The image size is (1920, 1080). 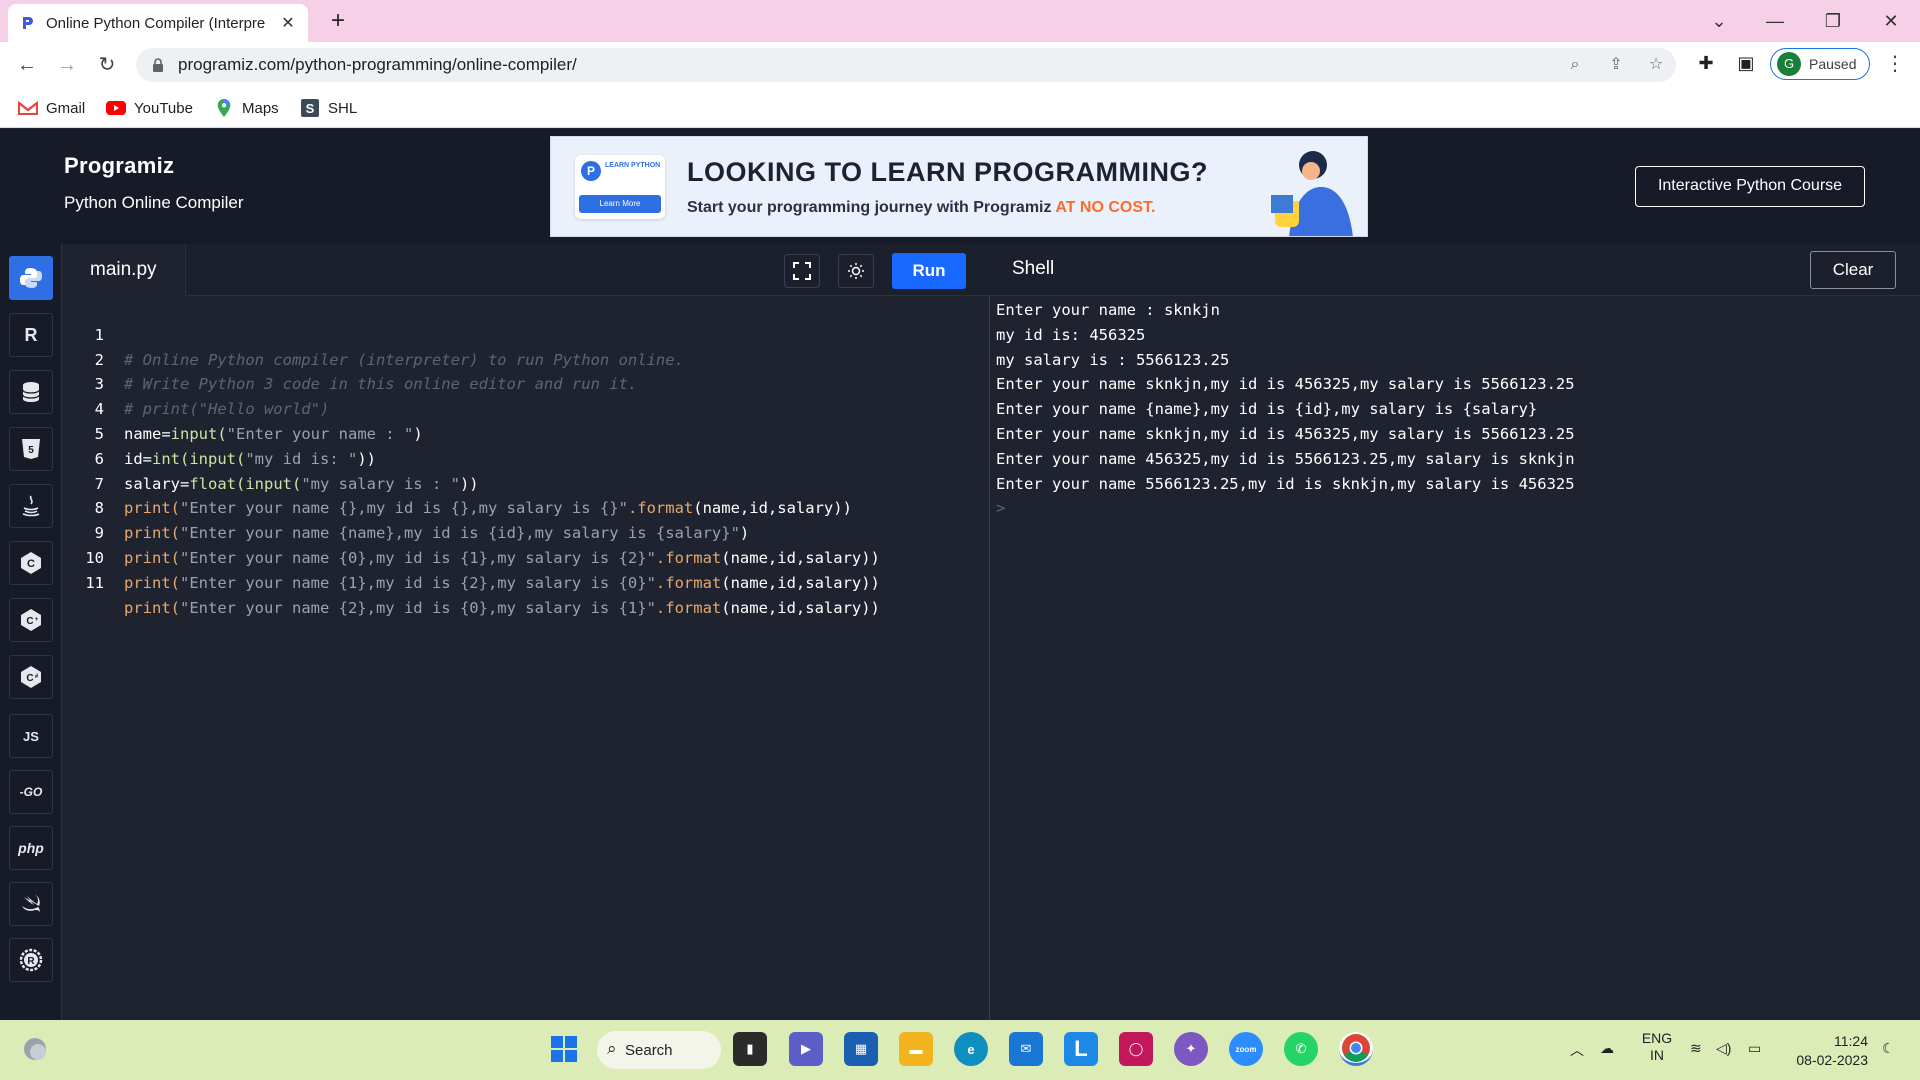 What do you see at coordinates (246, 108) in the screenshot?
I see `bookmark-maps: Maps` at bounding box center [246, 108].